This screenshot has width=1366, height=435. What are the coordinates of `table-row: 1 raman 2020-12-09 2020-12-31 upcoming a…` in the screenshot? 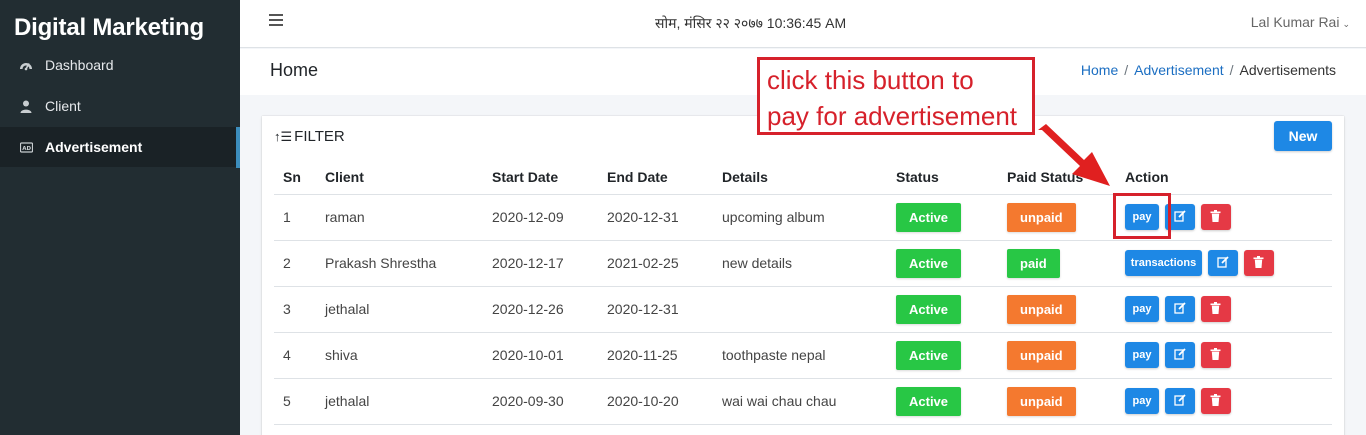 It's located at (803, 217).